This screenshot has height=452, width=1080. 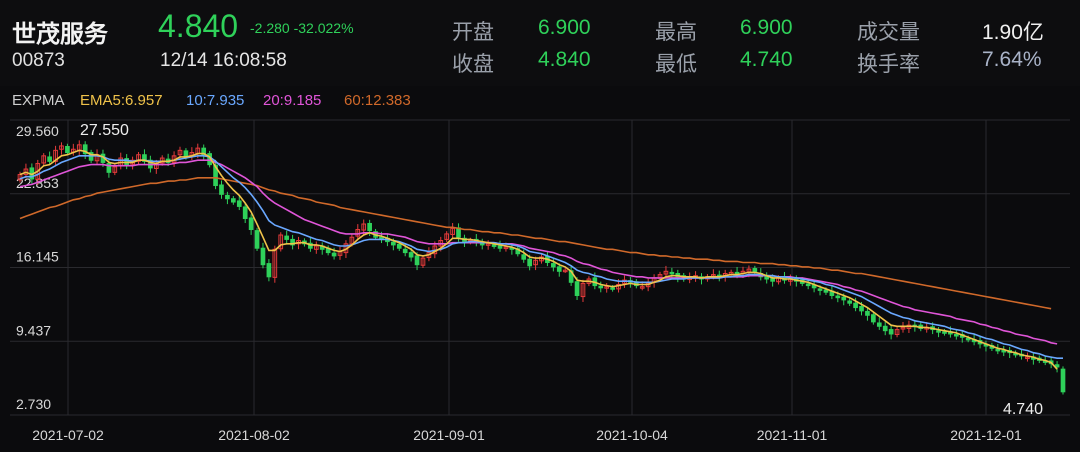 What do you see at coordinates (223, 60) in the screenshot?
I see `quote-datetime: 12/14 16:08:58` at bounding box center [223, 60].